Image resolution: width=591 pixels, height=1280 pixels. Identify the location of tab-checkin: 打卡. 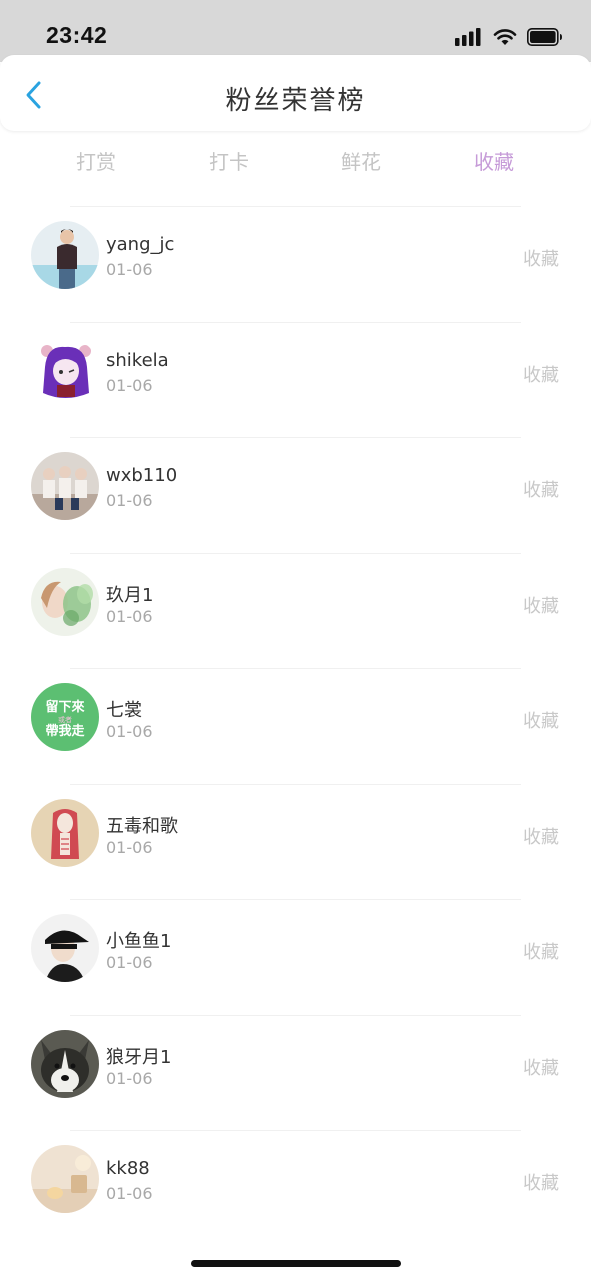
(229, 160).